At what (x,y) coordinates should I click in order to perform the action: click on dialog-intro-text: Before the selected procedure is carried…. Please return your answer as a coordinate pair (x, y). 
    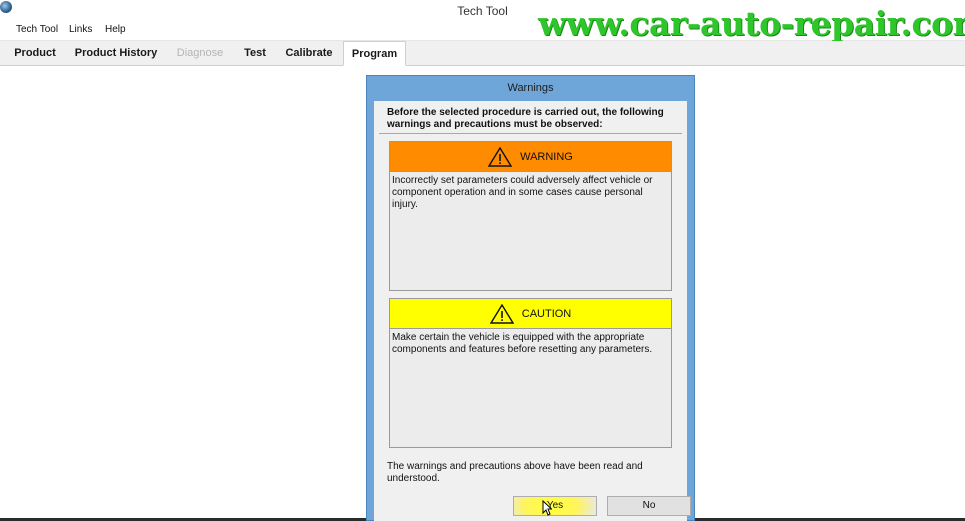
    Looking at the image, I should click on (525, 118).